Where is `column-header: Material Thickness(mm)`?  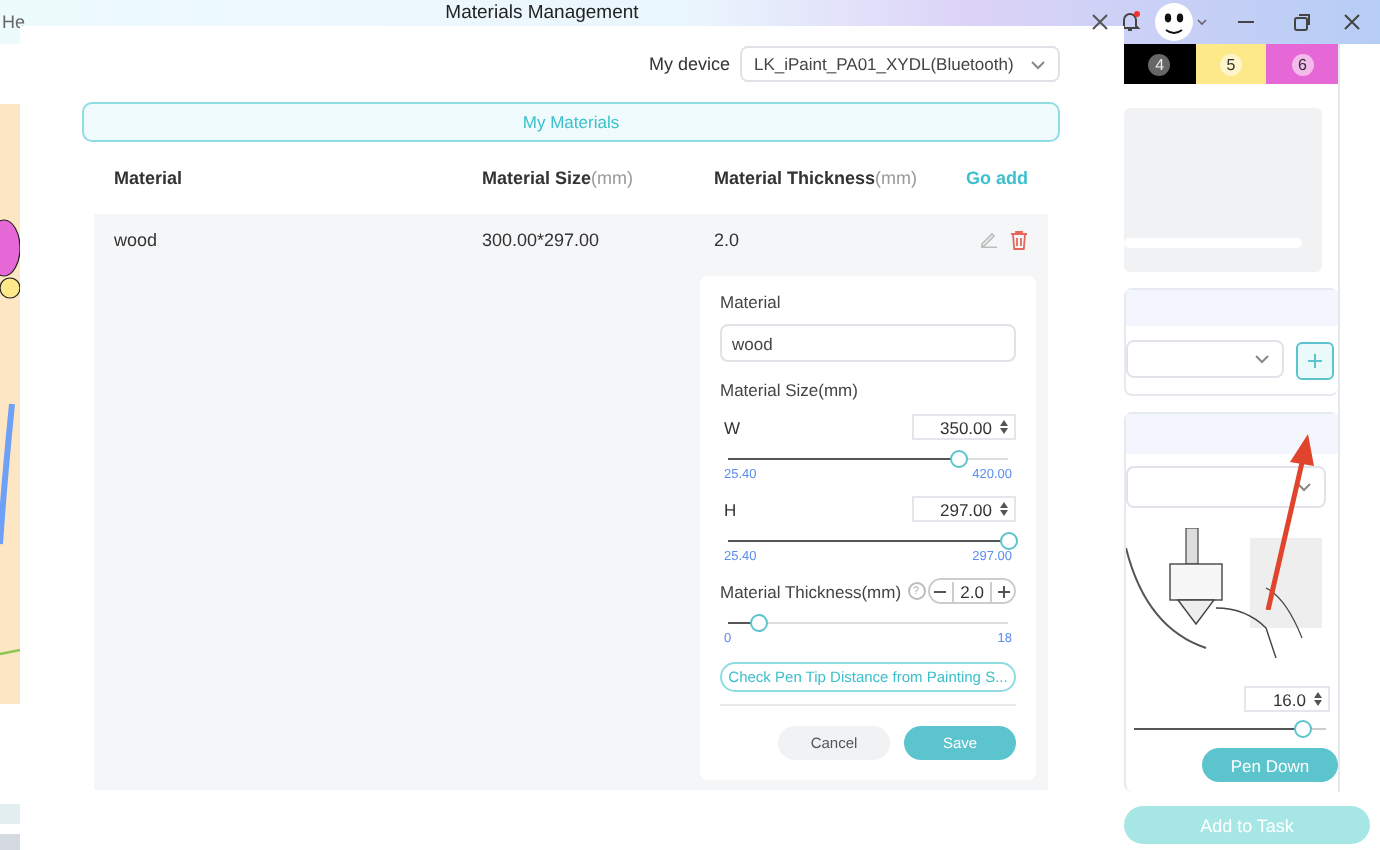
column-header: Material Thickness(mm) is located at coordinates (817, 178).